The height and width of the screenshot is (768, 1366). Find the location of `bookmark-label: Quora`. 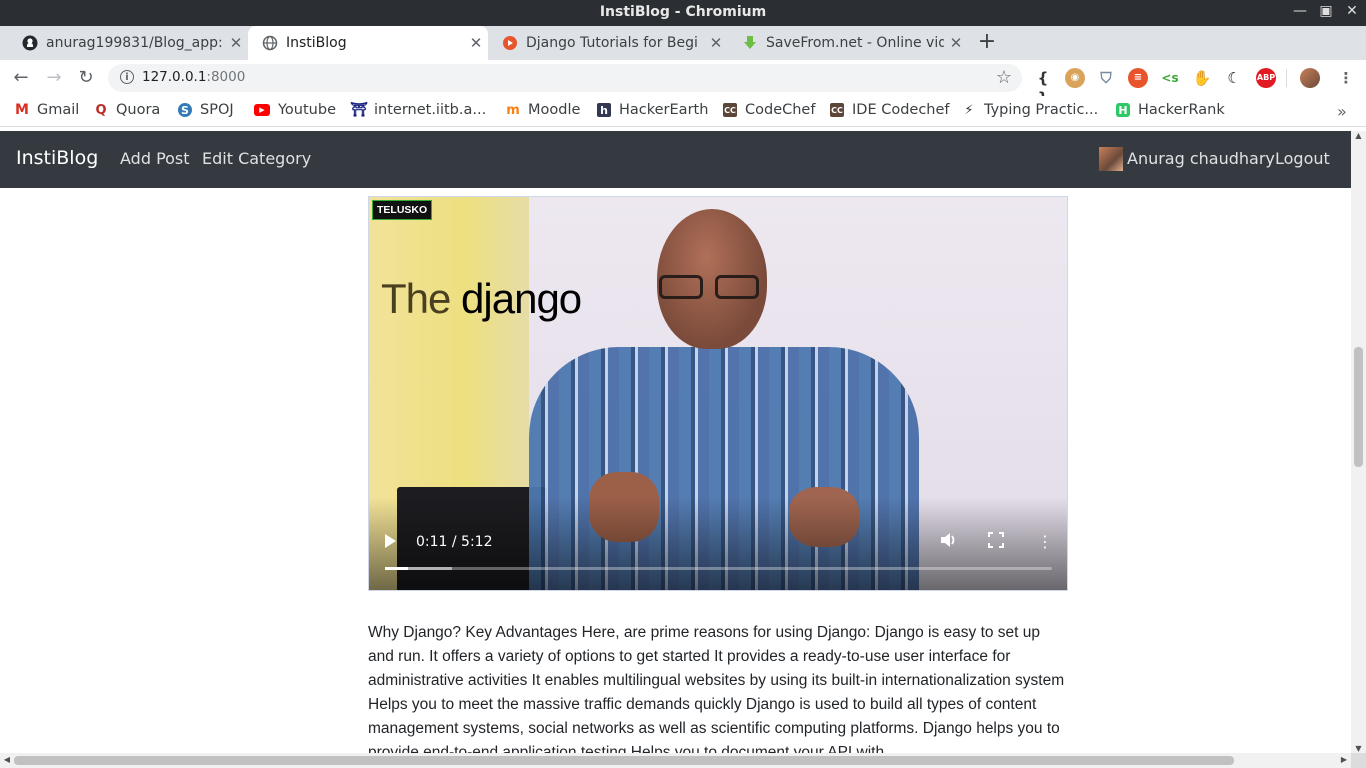

bookmark-label: Quora is located at coordinates (138, 110).